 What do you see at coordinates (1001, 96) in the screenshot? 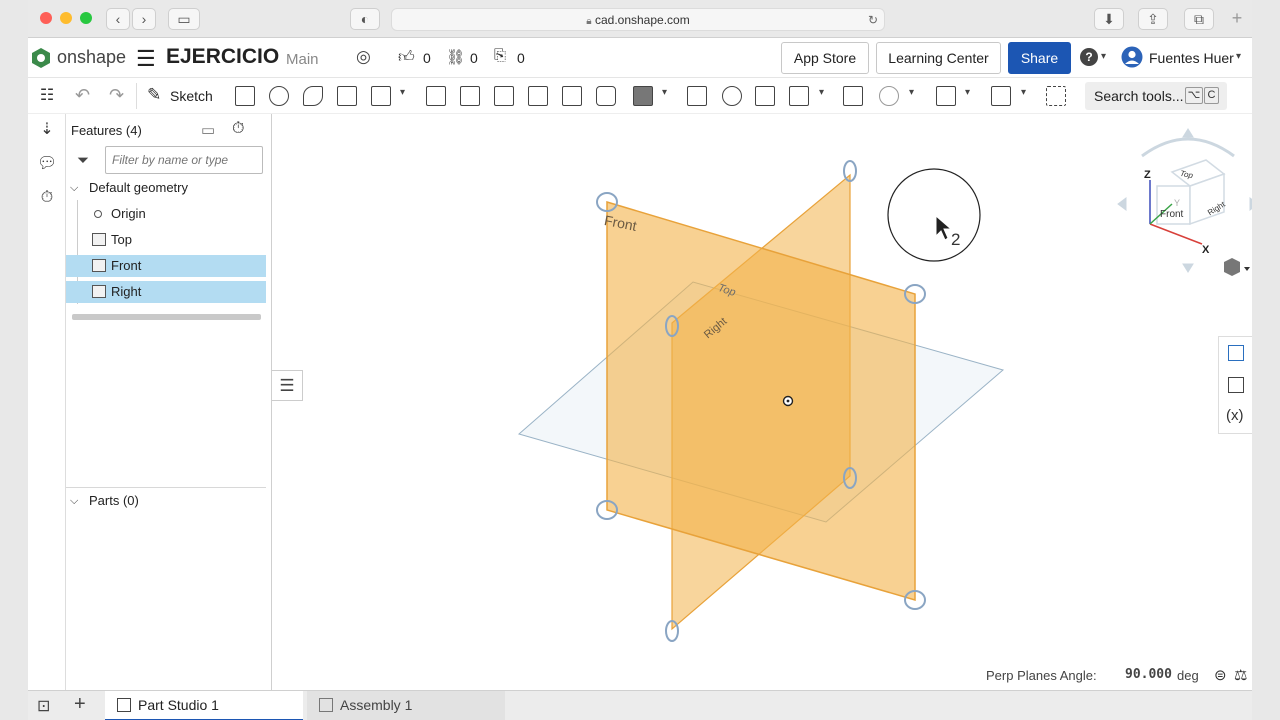
I see `sheet-metal-icon` at bounding box center [1001, 96].